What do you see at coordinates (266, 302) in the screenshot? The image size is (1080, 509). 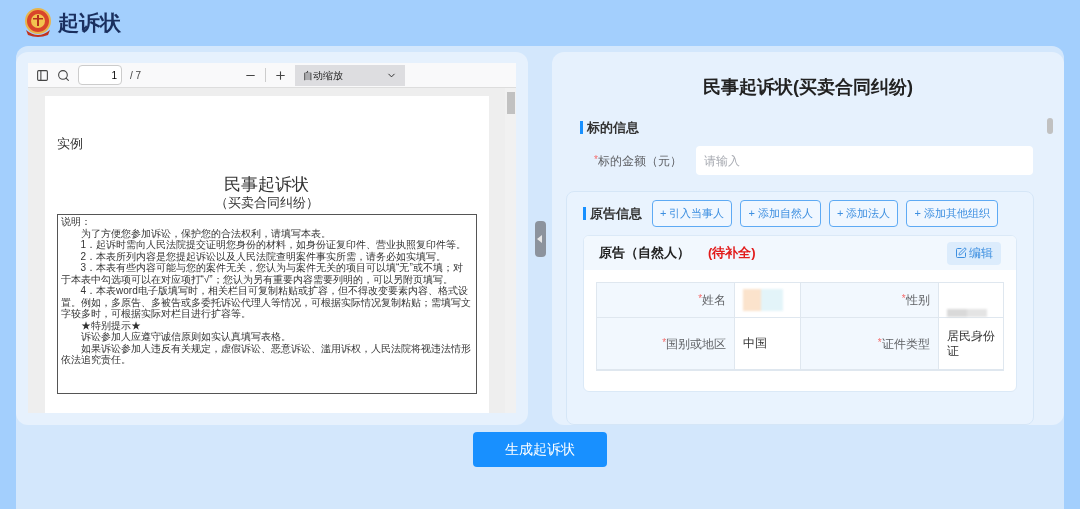 I see `notice-paragraph: 4．本表word电子版填写时，相关栏目可复制粘贴或扩容，但不得改变要素内容、格式设置。例如，多原告、多被告或多委托诉讼代理人等情况，可根据实际情况复制粘贴；需填写文字较多时，可根据实际对栏目进行扩容等。` at bounding box center [266, 302].